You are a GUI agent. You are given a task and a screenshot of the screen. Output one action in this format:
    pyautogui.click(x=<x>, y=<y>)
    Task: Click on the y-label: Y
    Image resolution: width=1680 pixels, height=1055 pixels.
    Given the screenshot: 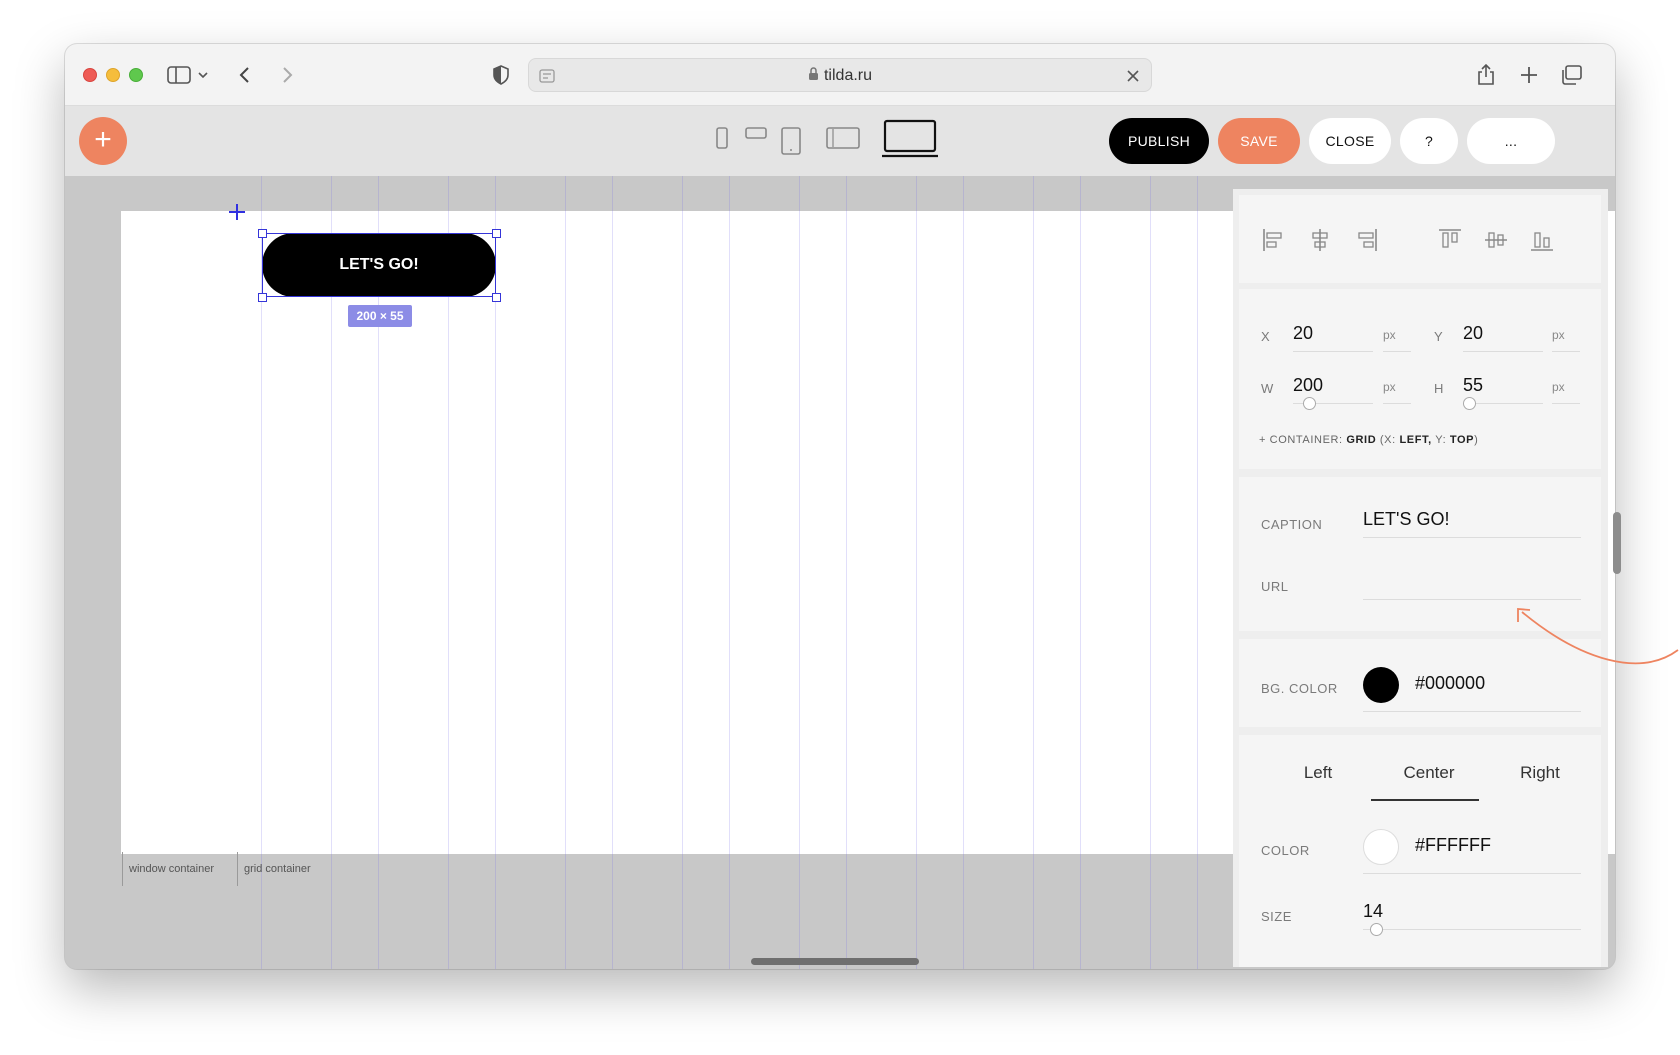 What is the action you would take?
    pyautogui.click(x=1439, y=336)
    